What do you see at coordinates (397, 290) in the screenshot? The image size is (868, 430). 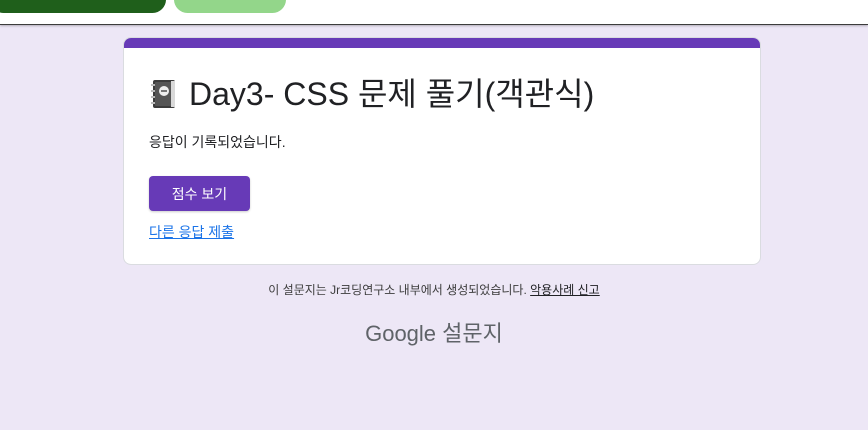 I see `footer-note-text: 이 설문지는 Jr코딩연구소 내부에서 생성되었습니다.` at bounding box center [397, 290].